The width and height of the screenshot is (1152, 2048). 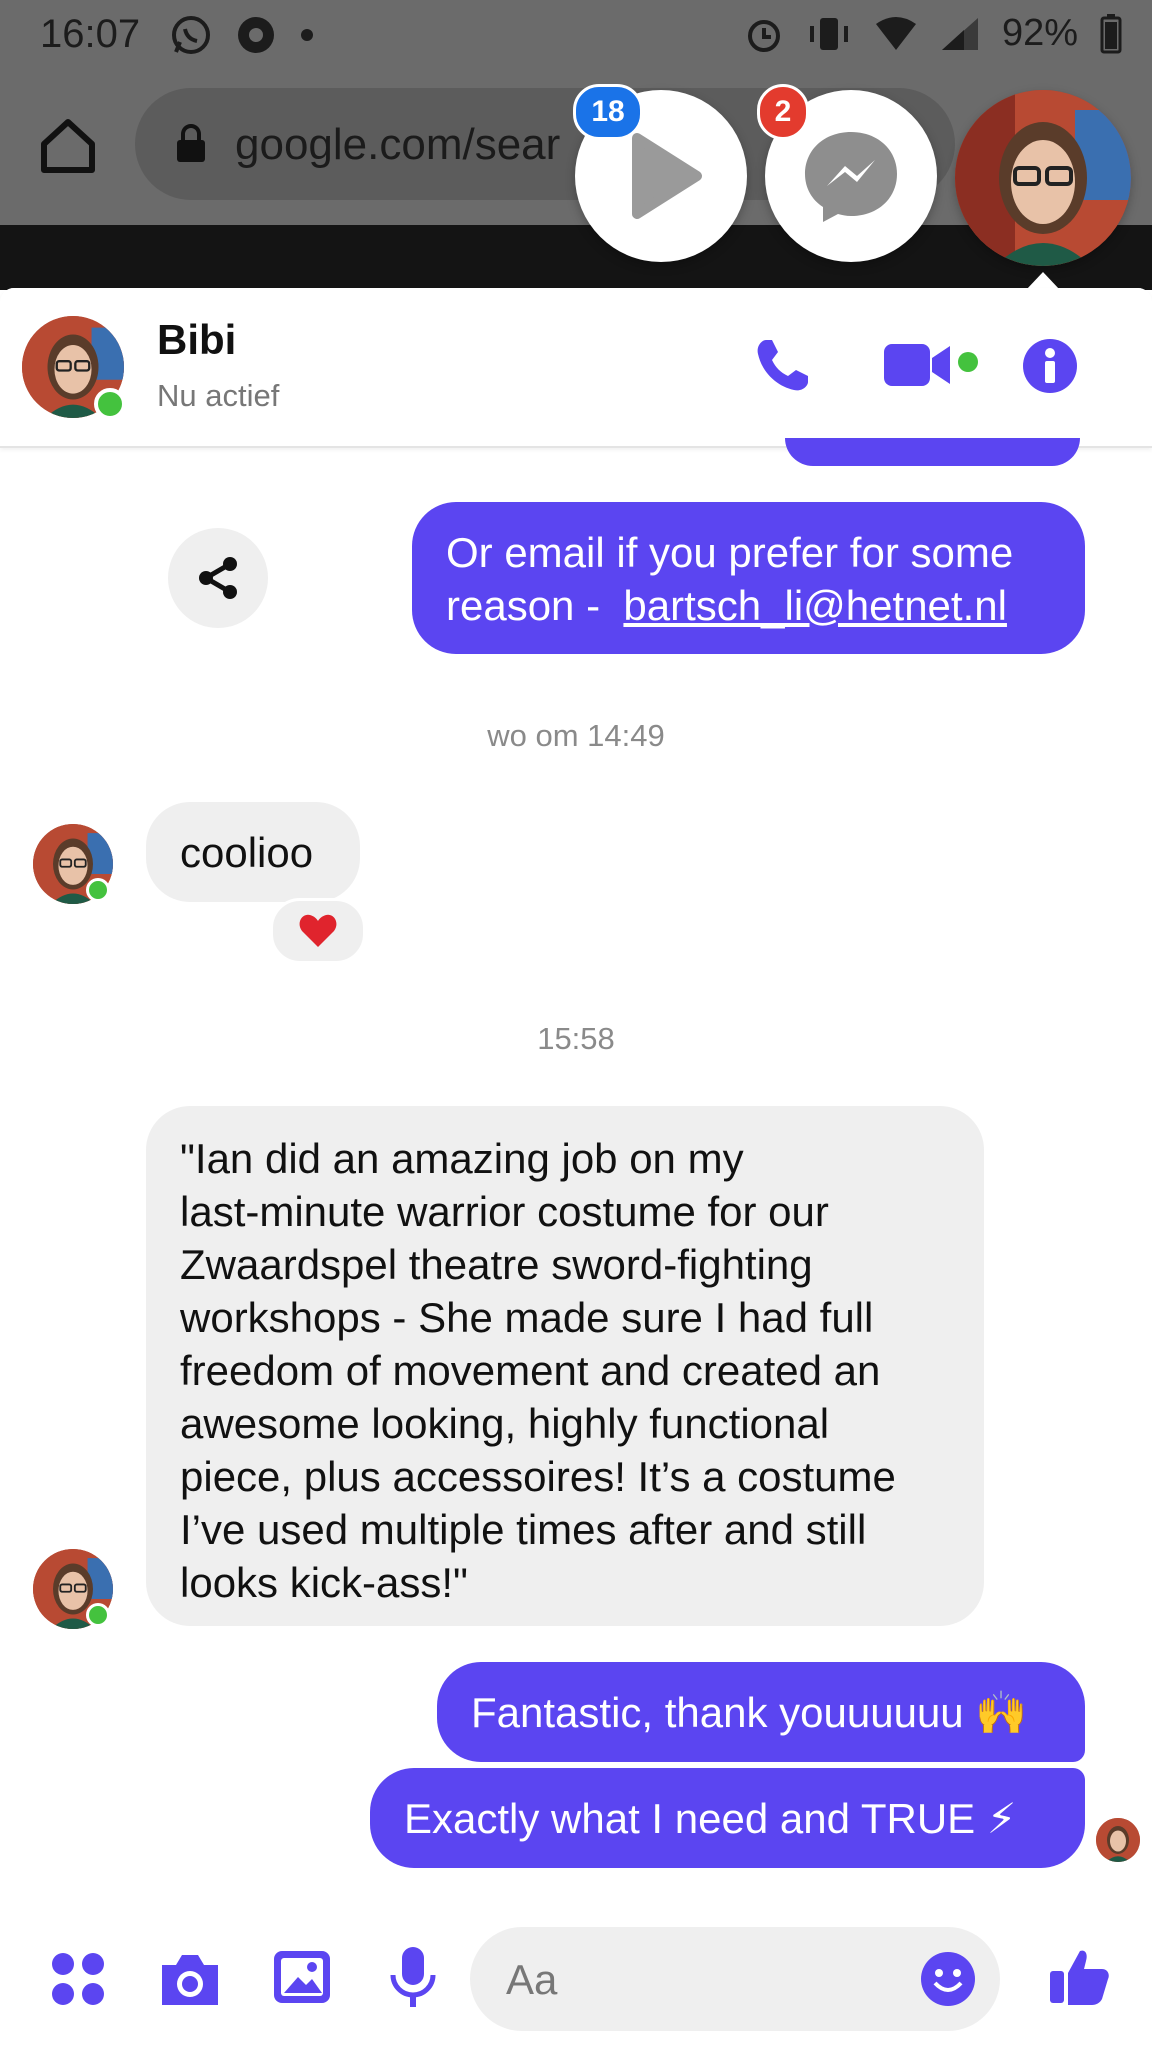 I want to click on signal-icon, so click(x=959, y=33).